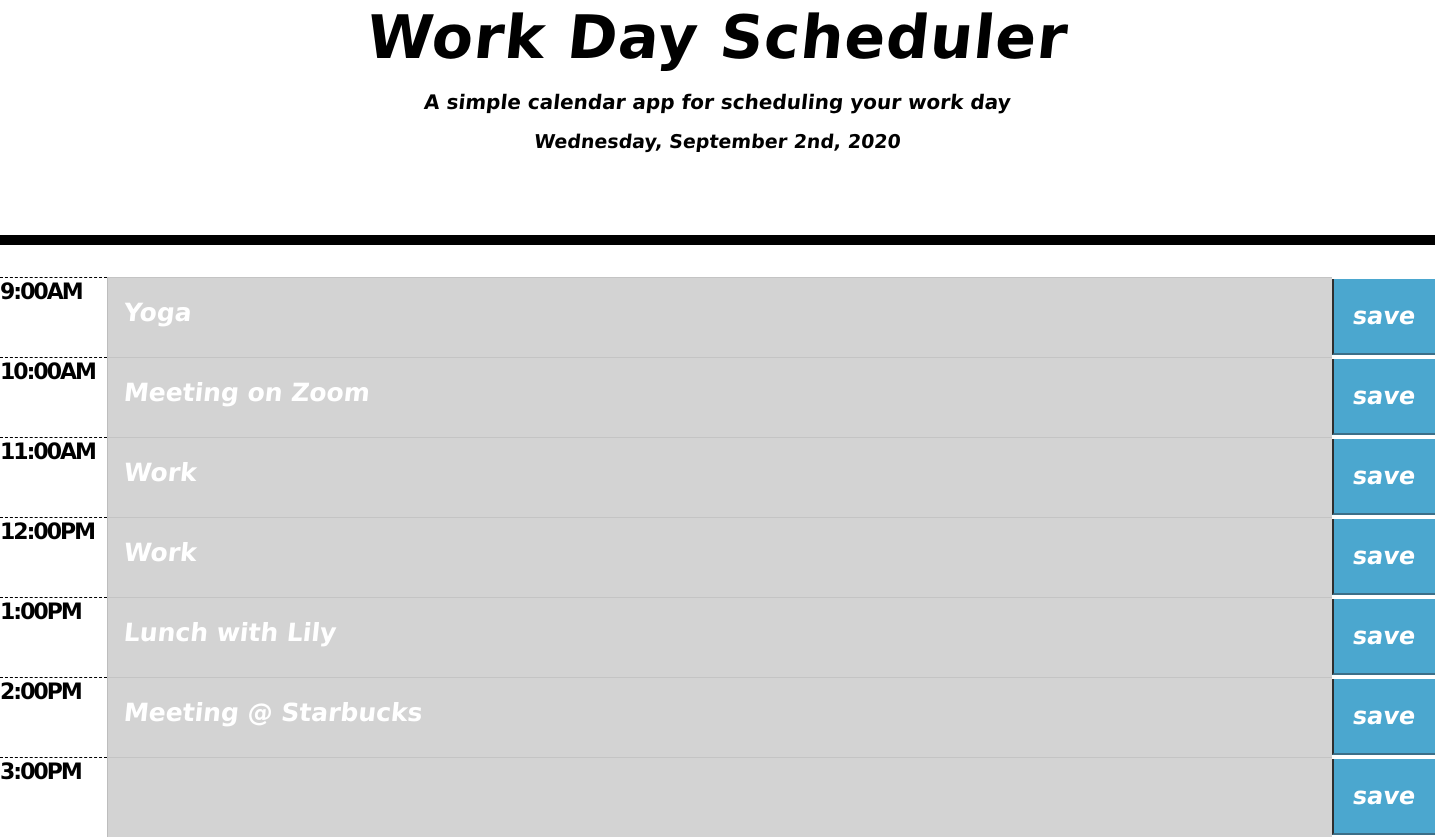 The image size is (1435, 837). I want to click on time-block: 1:00PM Lunch with Lily save, so click(717, 637).